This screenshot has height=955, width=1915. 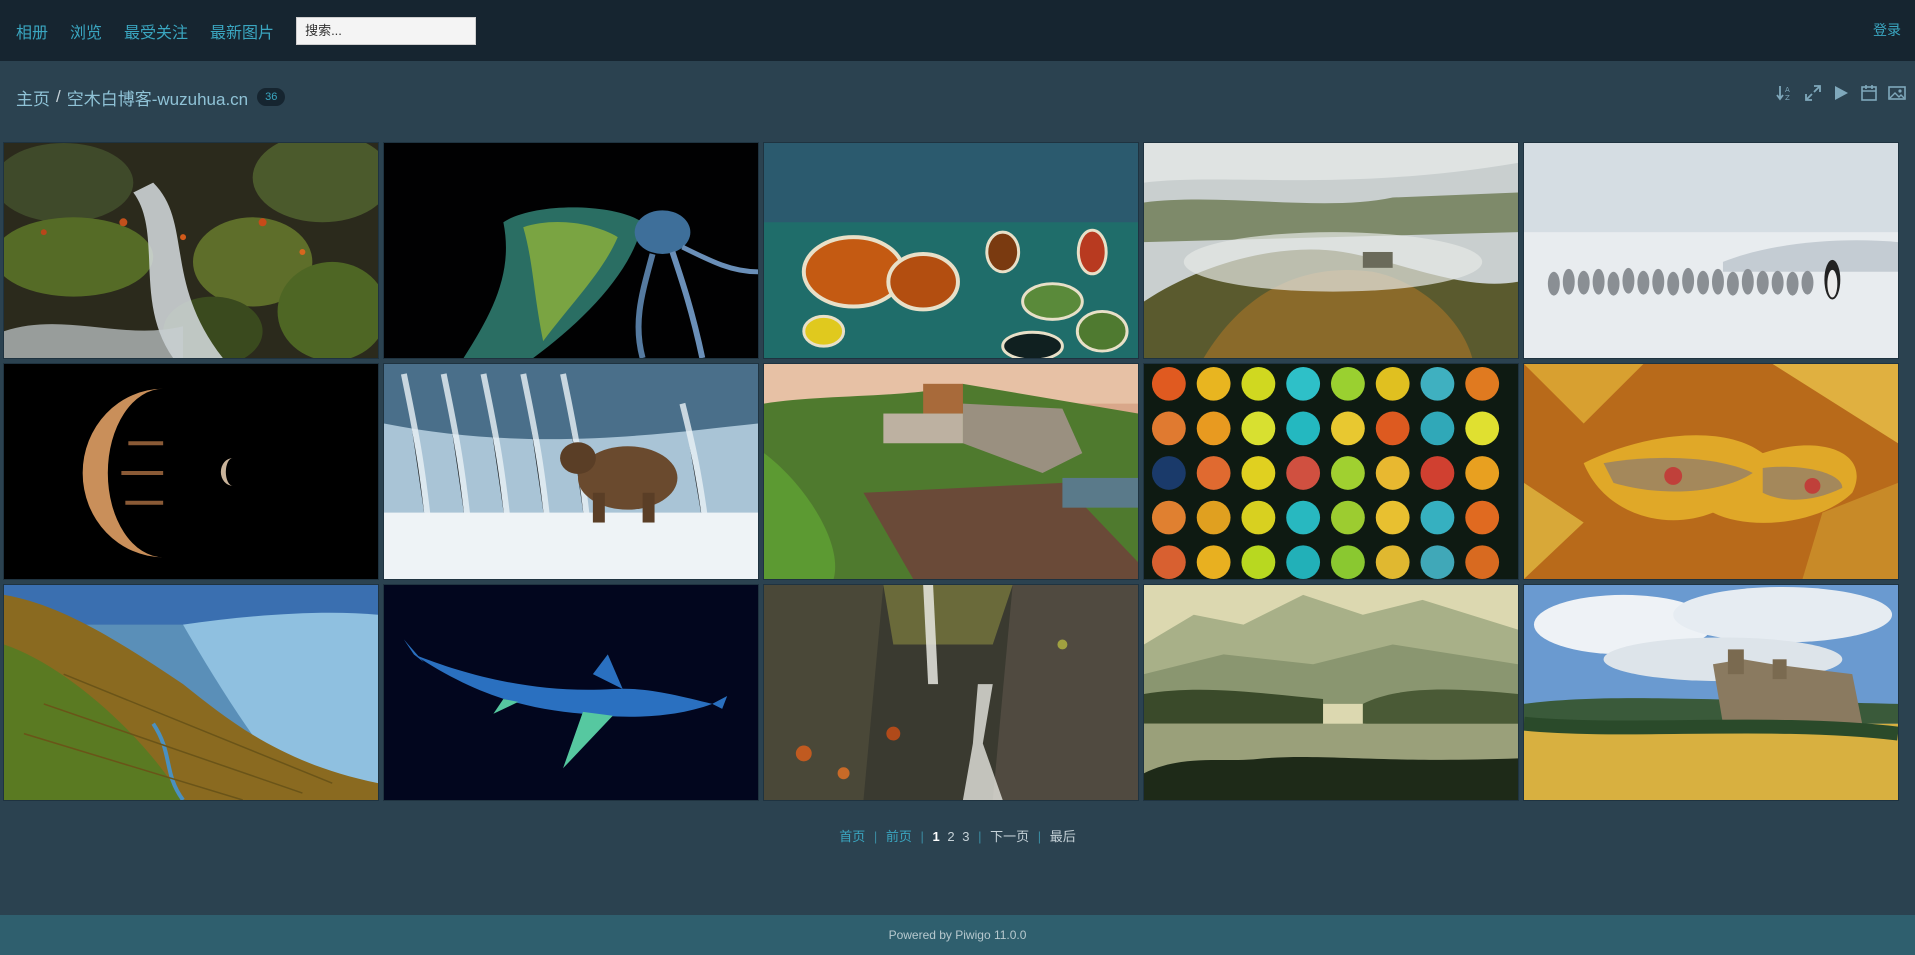 What do you see at coordinates (950, 836) in the screenshot?
I see `pagination-page-2: 2` at bounding box center [950, 836].